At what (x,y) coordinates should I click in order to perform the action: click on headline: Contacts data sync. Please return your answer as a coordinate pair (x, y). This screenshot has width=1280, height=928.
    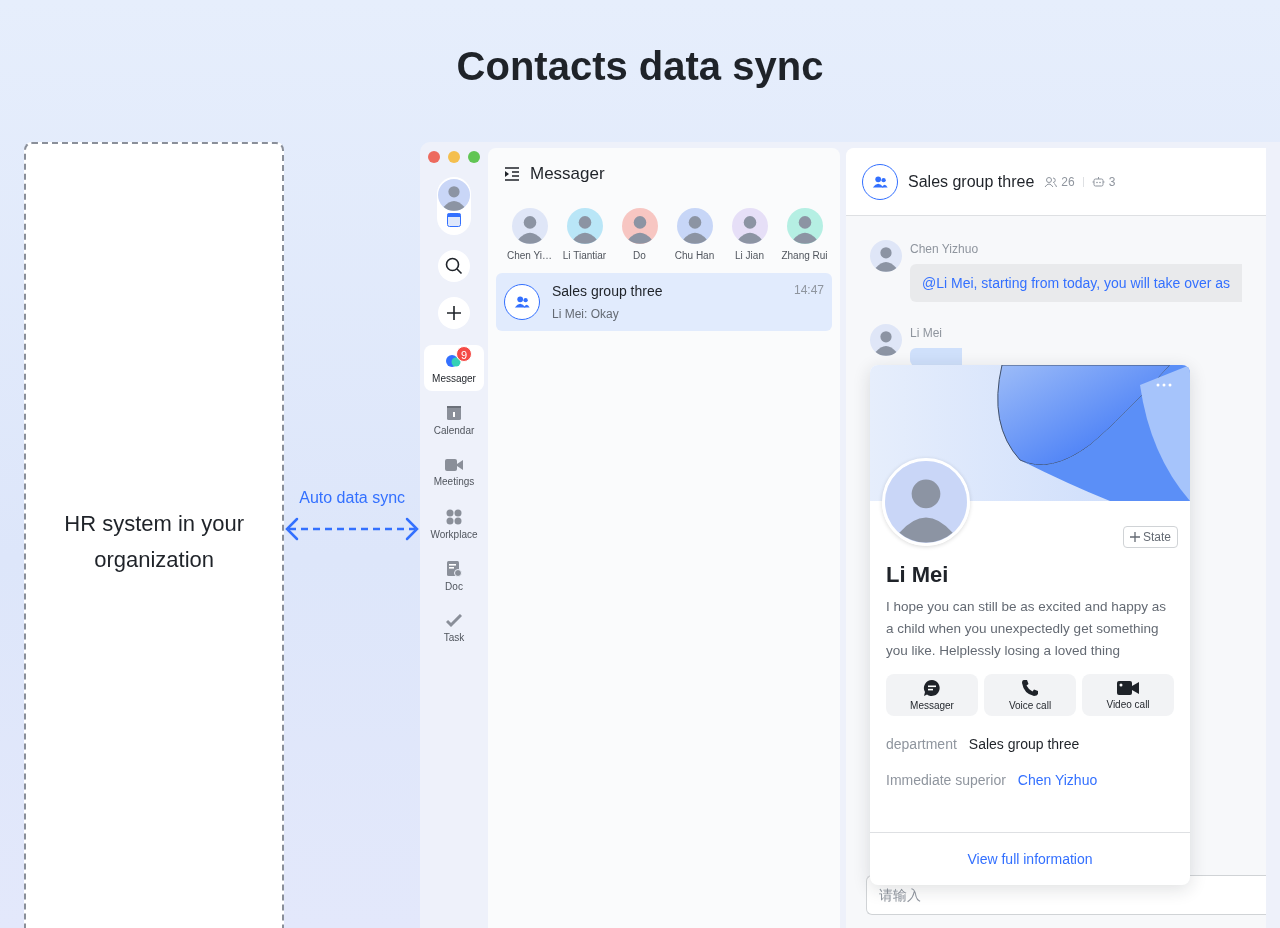
    Looking at the image, I should click on (640, 66).